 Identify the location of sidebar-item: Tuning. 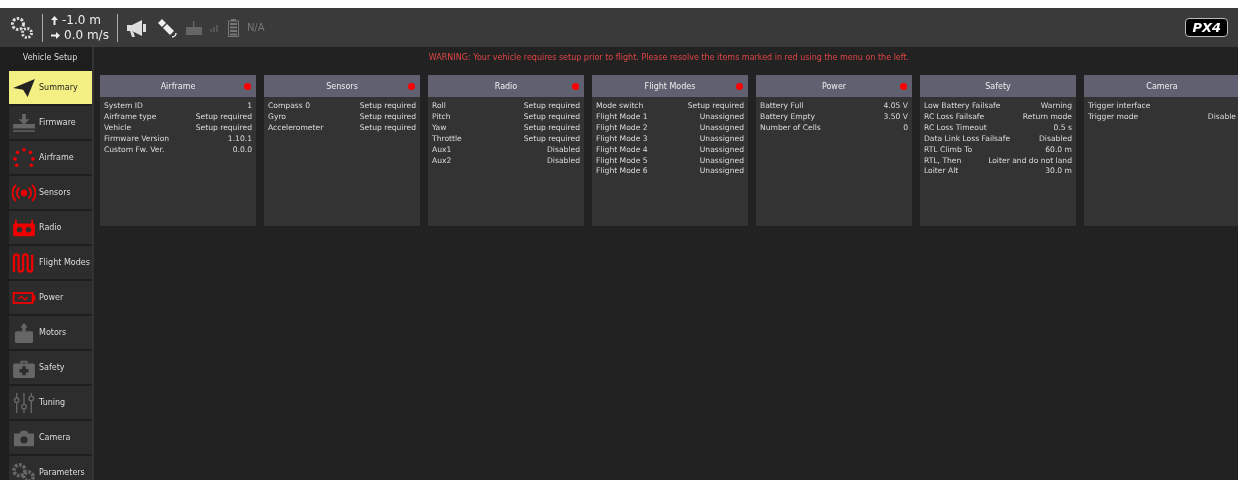
(50, 402).